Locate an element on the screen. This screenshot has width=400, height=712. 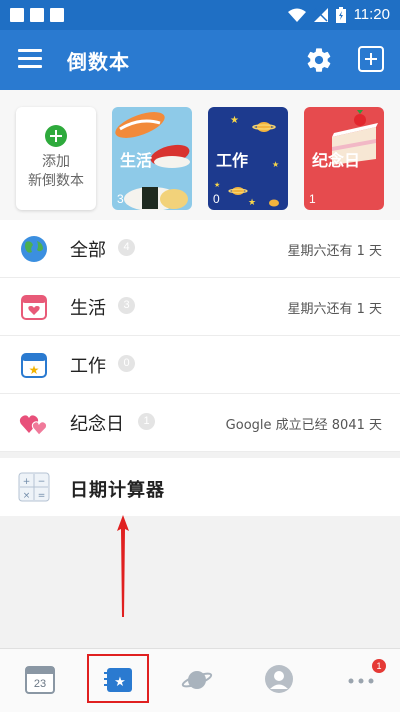
add-book-label-line2: 新倒数本 is located at coordinates (56, 181).